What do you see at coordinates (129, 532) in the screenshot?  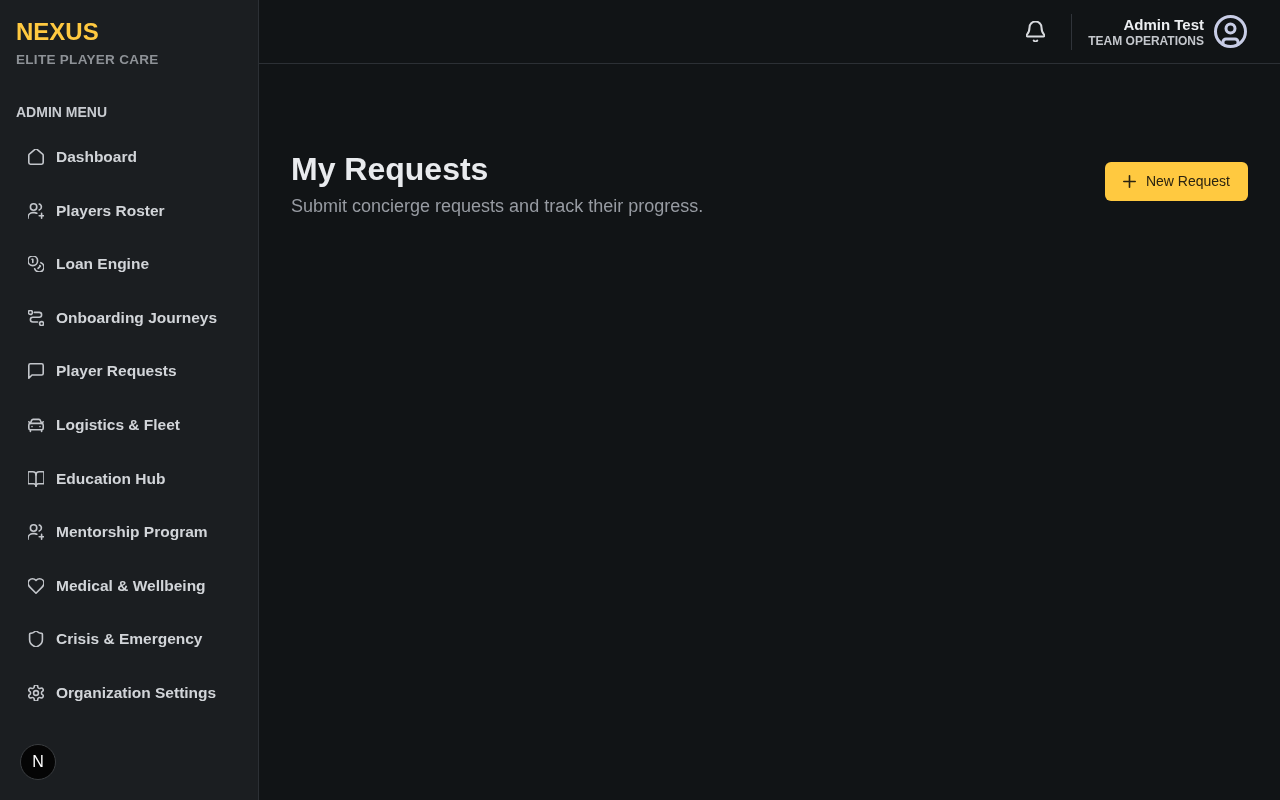 I see `sidebar-item: Mentorship Program` at bounding box center [129, 532].